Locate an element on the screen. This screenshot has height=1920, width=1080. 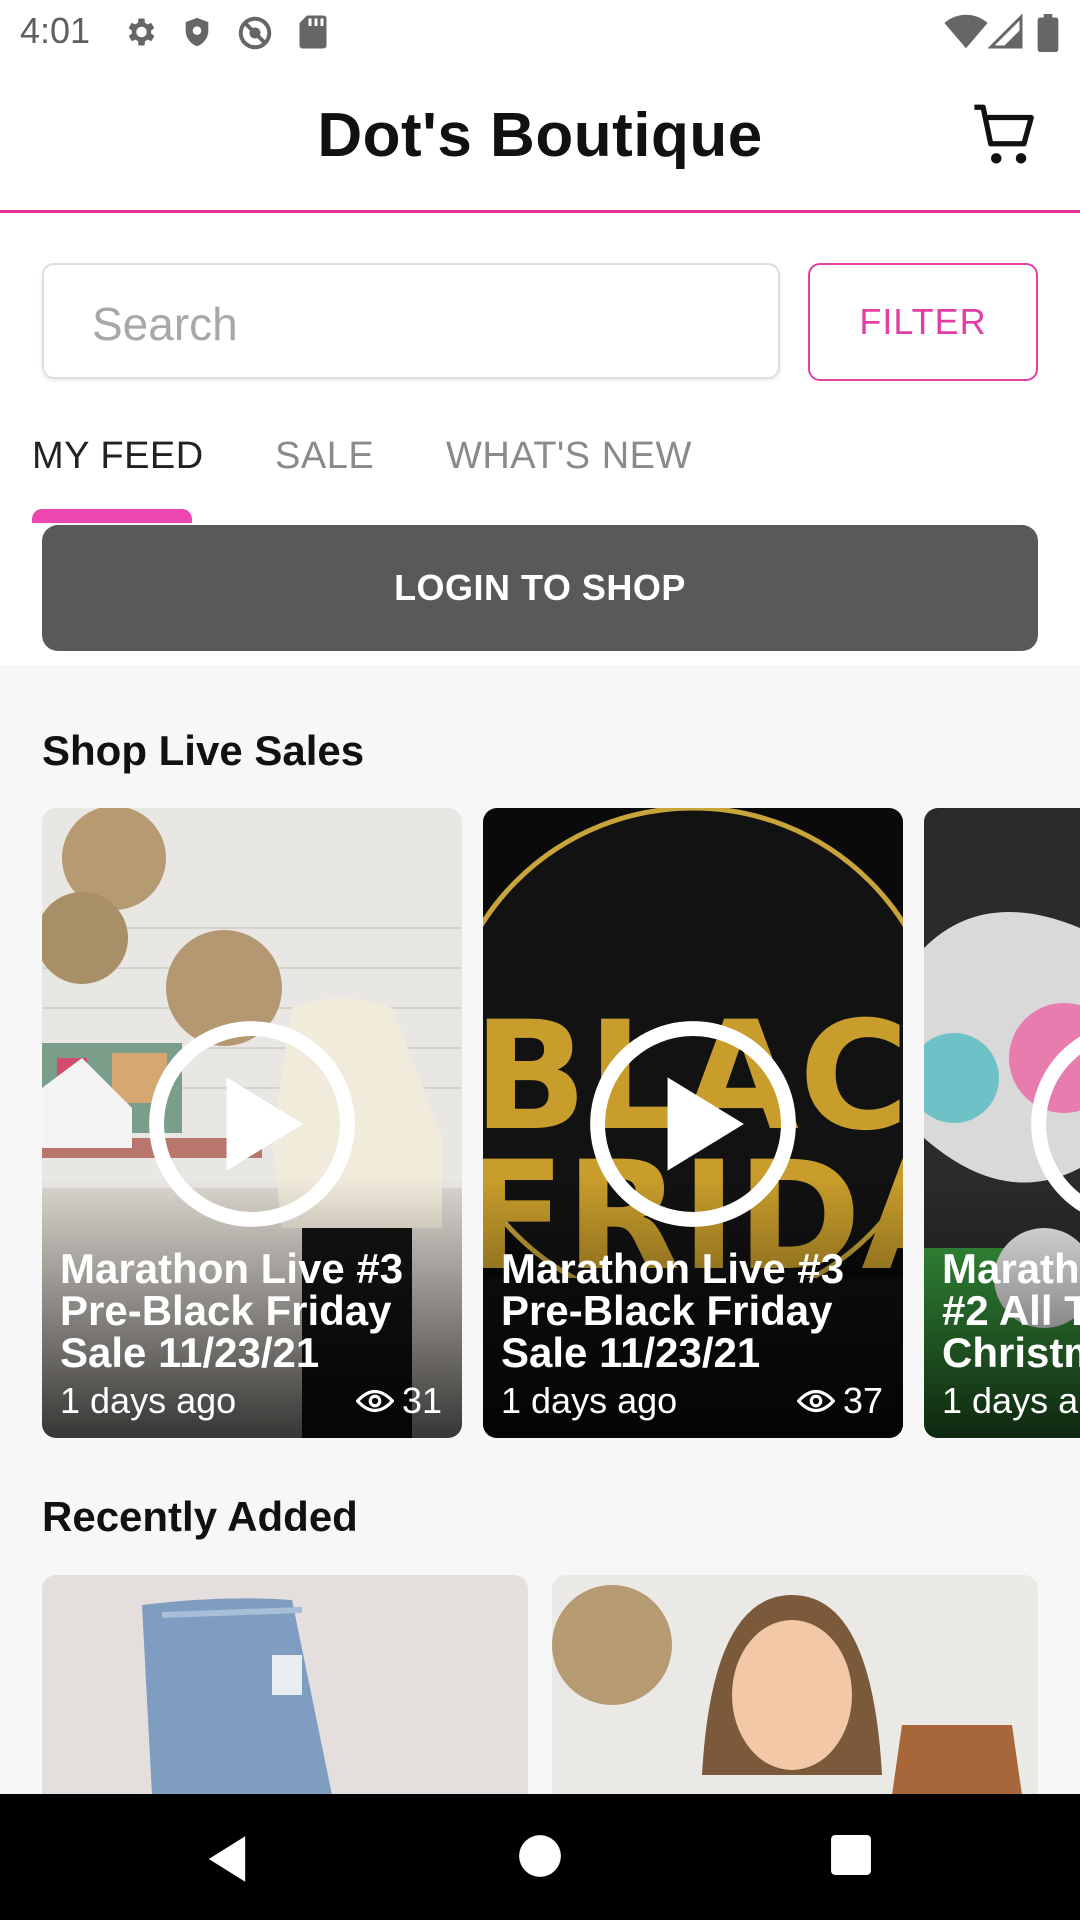
back-icon is located at coordinates (227, 1859).